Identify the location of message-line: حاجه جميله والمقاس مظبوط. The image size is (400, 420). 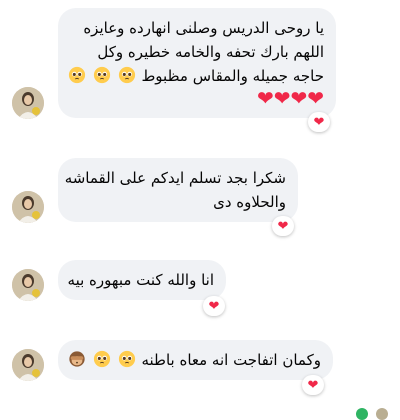
(195, 76).